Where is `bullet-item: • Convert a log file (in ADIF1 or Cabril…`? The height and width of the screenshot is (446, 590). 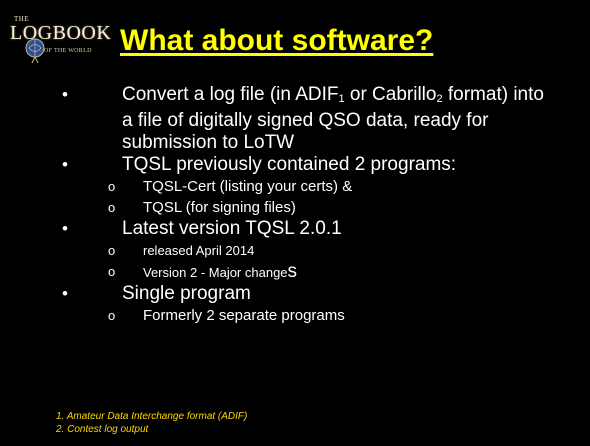
bullet-item: • Convert a log file (in ADIF1 or Cabril… is located at coordinates (307, 119).